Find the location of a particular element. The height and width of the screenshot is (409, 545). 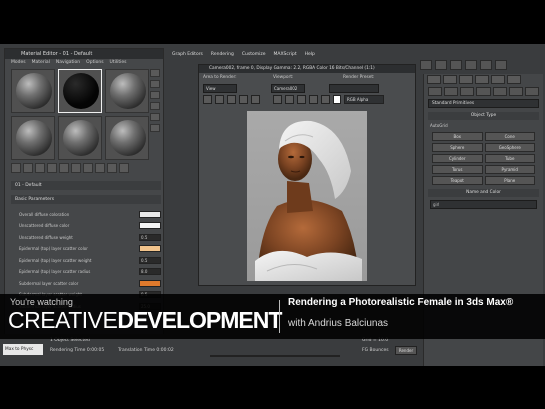

shapes-icon is located at coordinates (451, 91).